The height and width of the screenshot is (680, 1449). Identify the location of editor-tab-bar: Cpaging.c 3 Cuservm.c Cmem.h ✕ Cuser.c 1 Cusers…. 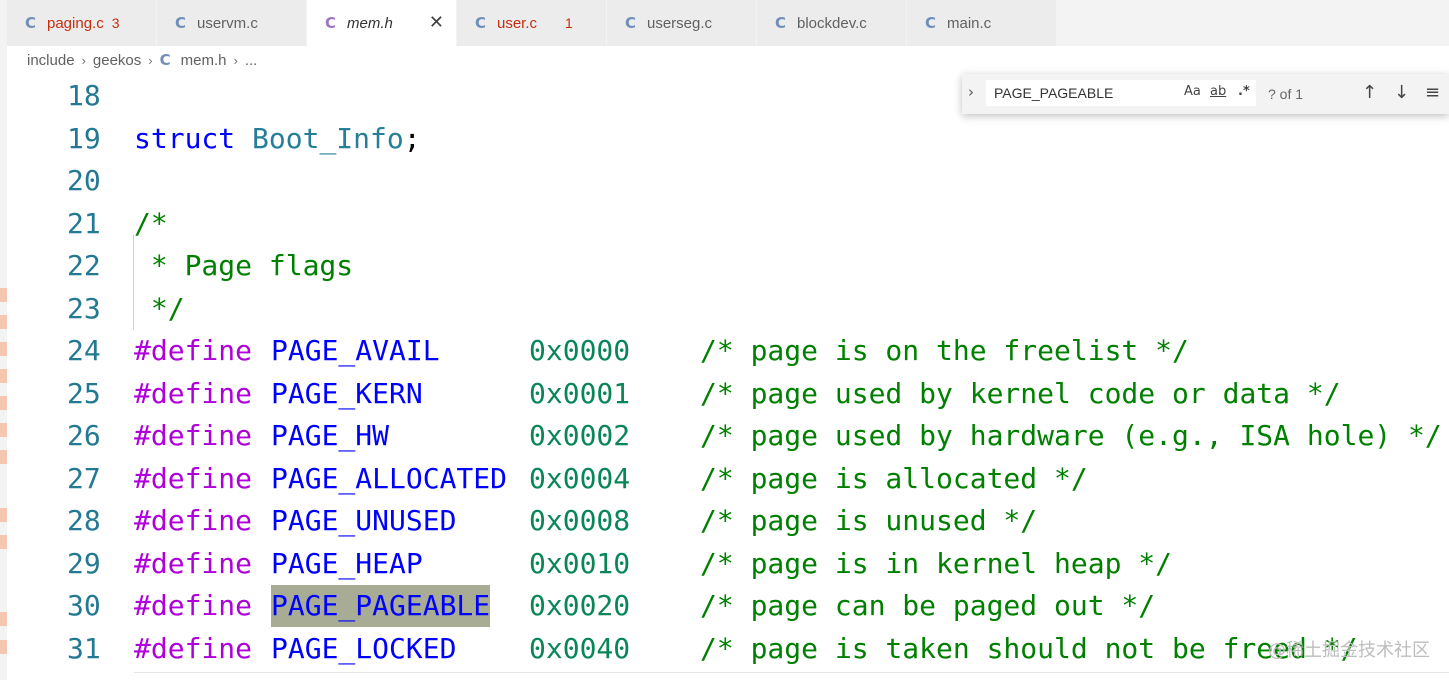
(728, 23).